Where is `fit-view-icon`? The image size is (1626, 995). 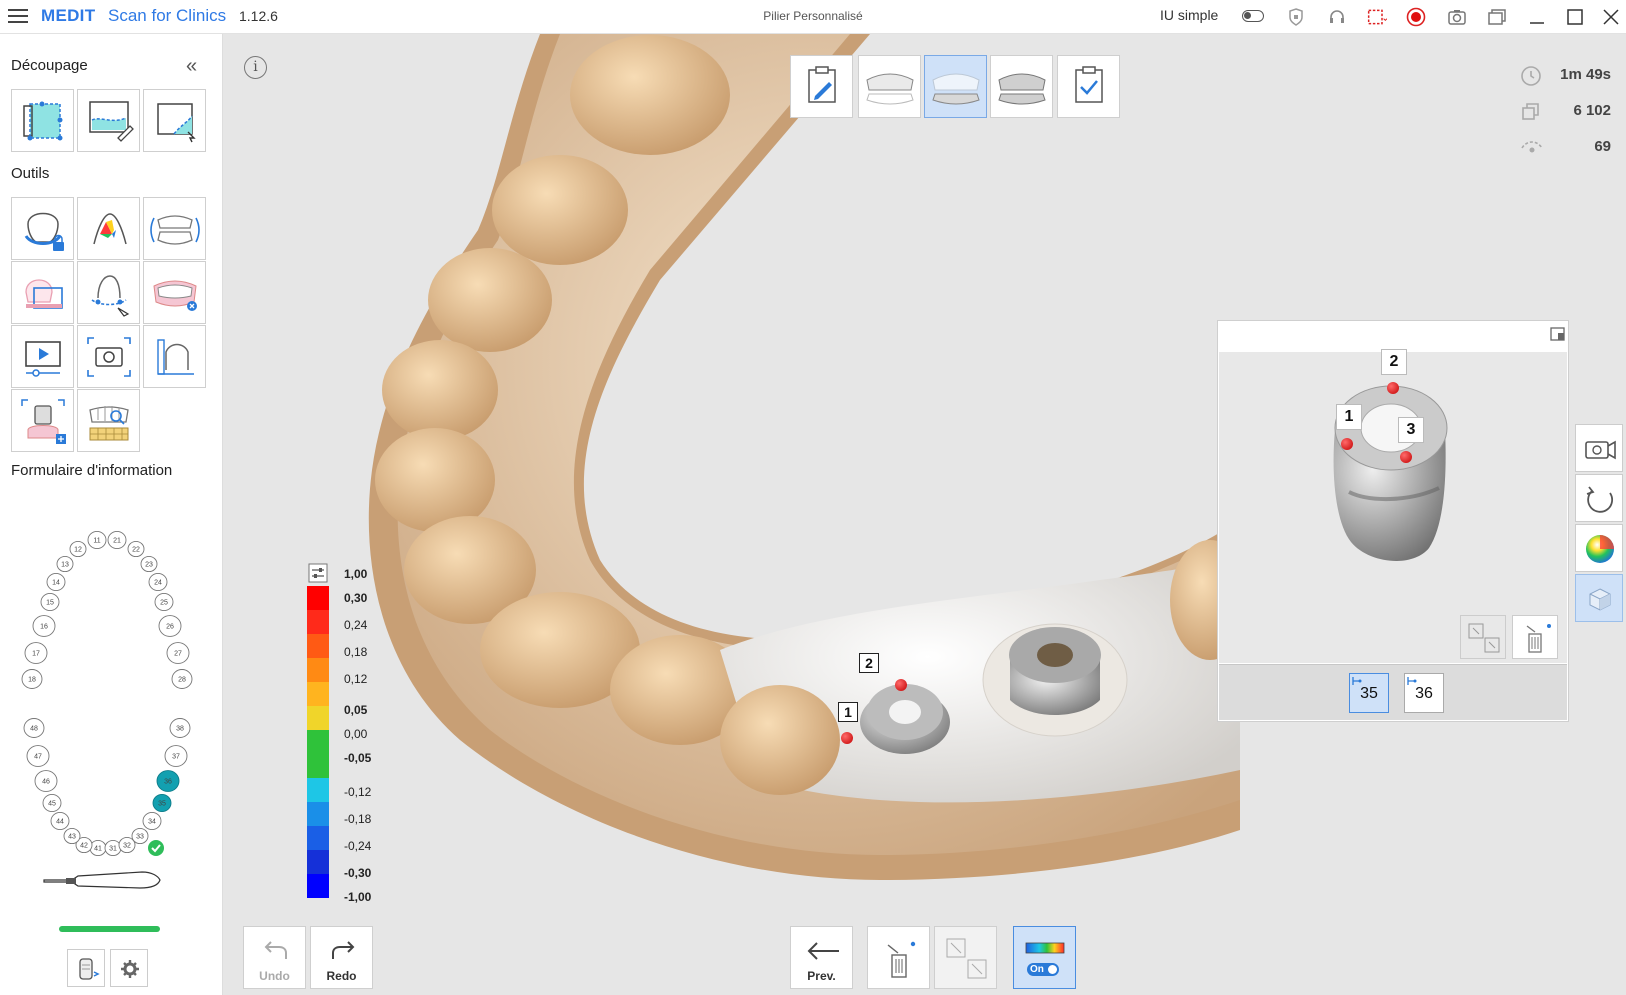
fit-view-icon is located at coordinates (1484, 638).